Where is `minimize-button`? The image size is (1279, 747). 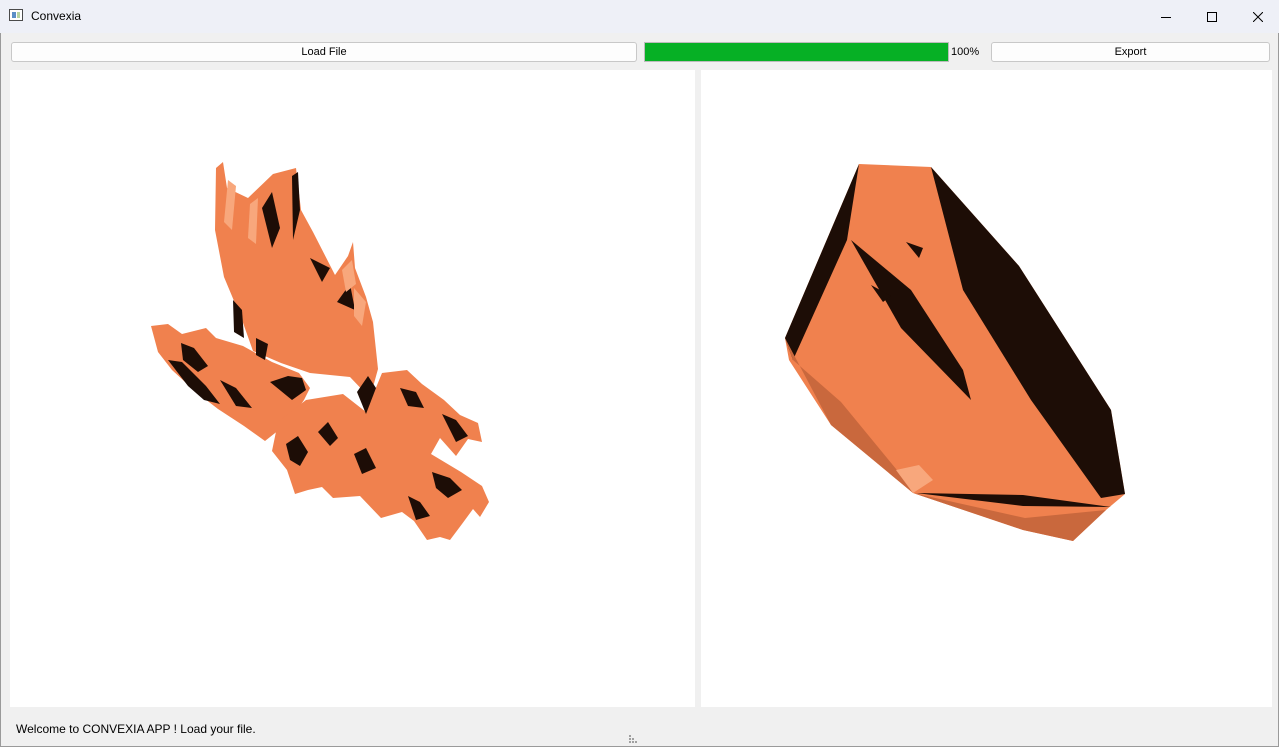
minimize-button is located at coordinates (1166, 16).